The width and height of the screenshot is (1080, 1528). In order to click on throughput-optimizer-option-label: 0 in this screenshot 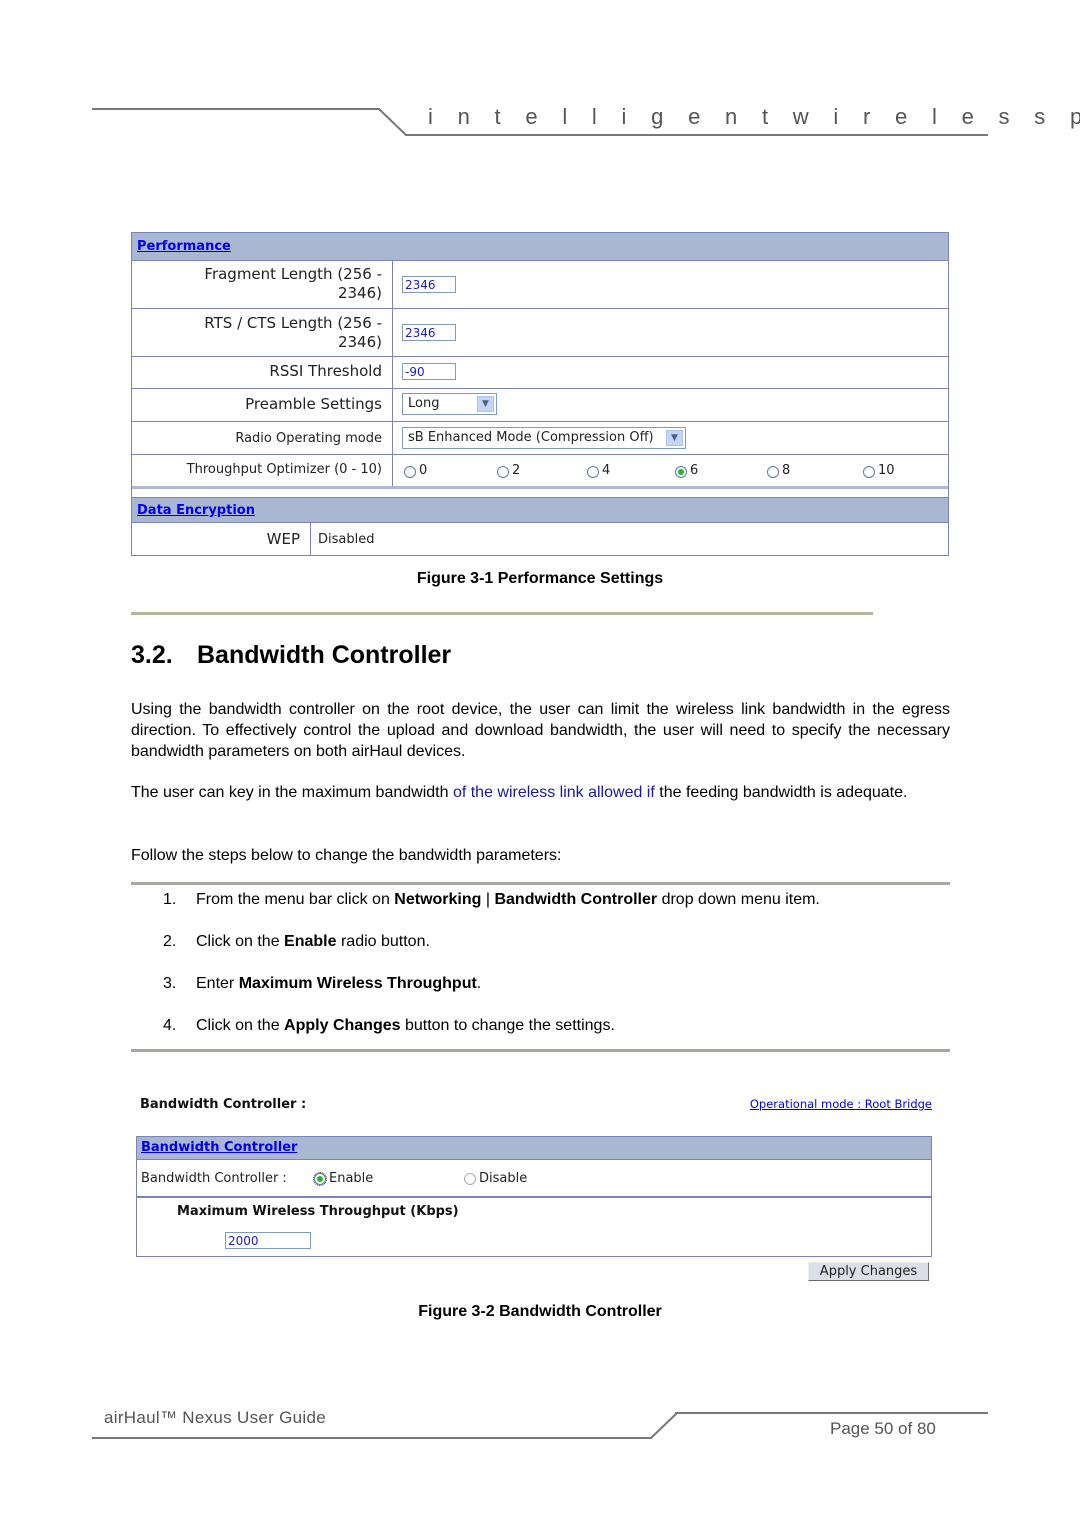, I will do `click(423, 470)`.